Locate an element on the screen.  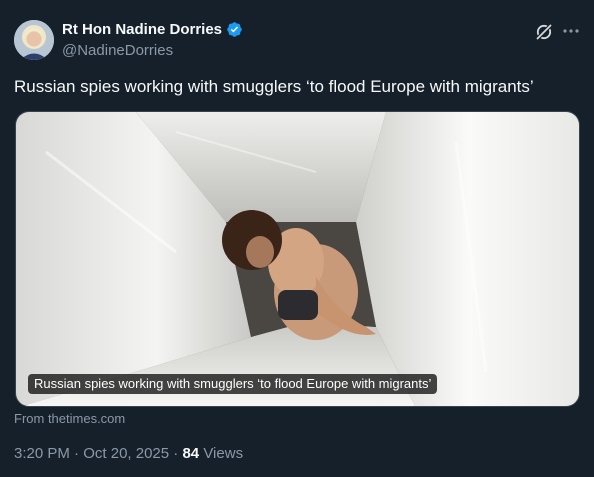
author-handle: @NadineDorries is located at coordinates (117, 50).